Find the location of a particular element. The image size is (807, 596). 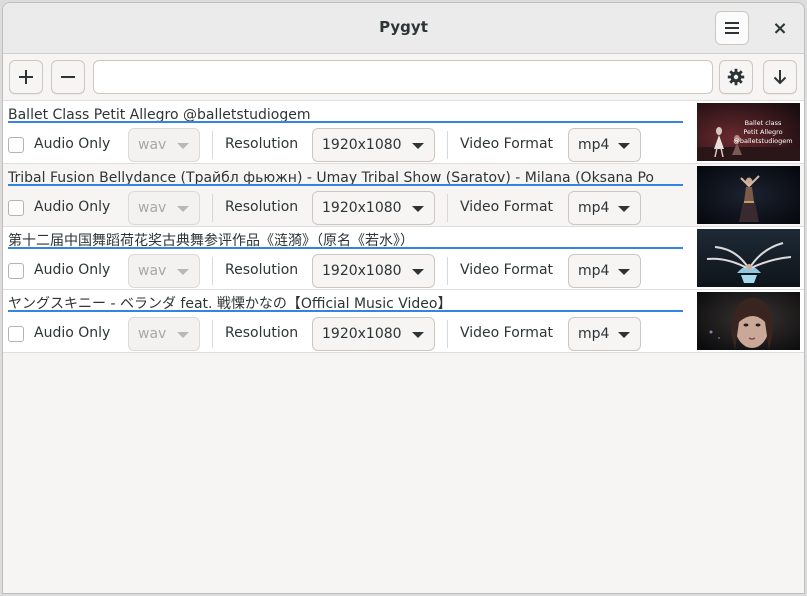

add-button is located at coordinates (26, 77).